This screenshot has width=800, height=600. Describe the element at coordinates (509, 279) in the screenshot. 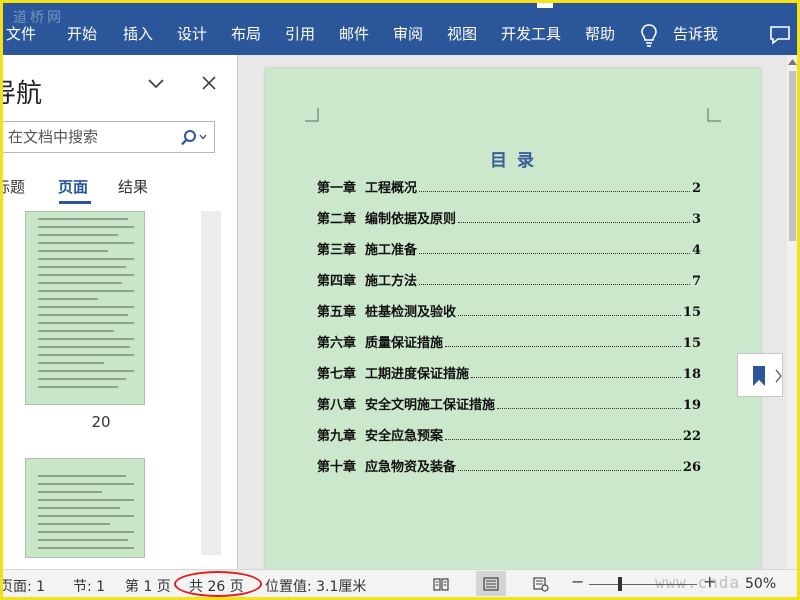

I see `toc-entry: 第四章 施工方法 7` at that location.